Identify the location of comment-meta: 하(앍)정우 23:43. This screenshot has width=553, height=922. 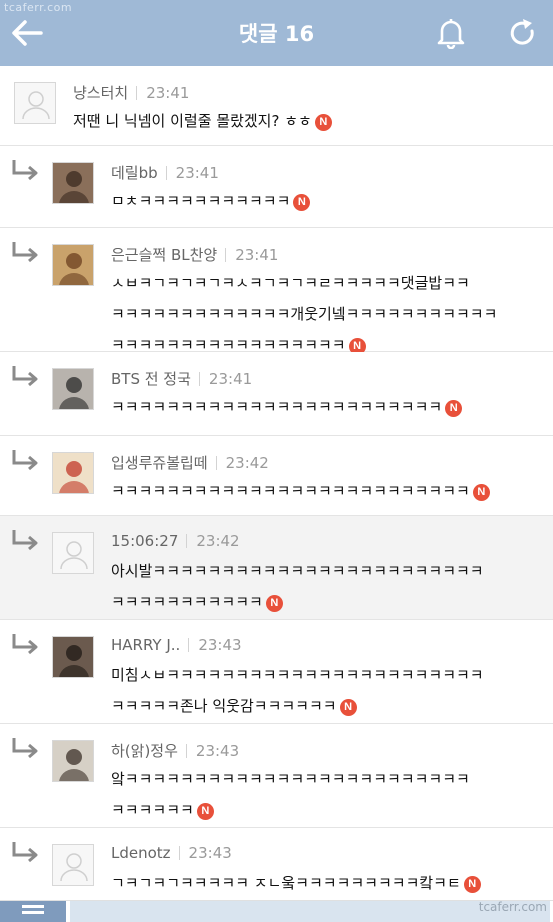
(175, 750).